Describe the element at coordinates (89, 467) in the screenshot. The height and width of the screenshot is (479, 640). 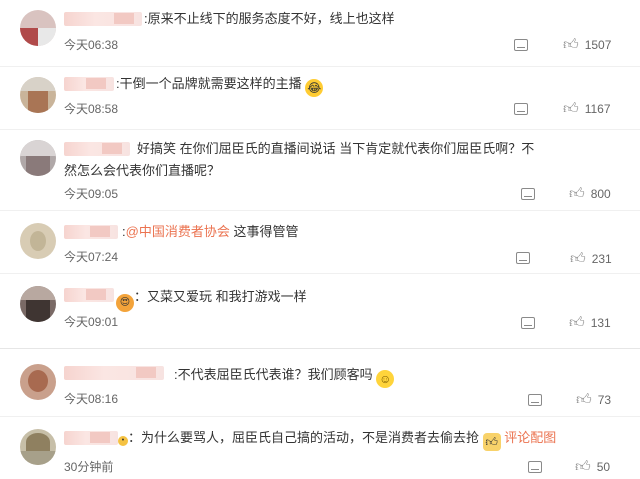
I see `comment-time: 30分钟前` at that location.